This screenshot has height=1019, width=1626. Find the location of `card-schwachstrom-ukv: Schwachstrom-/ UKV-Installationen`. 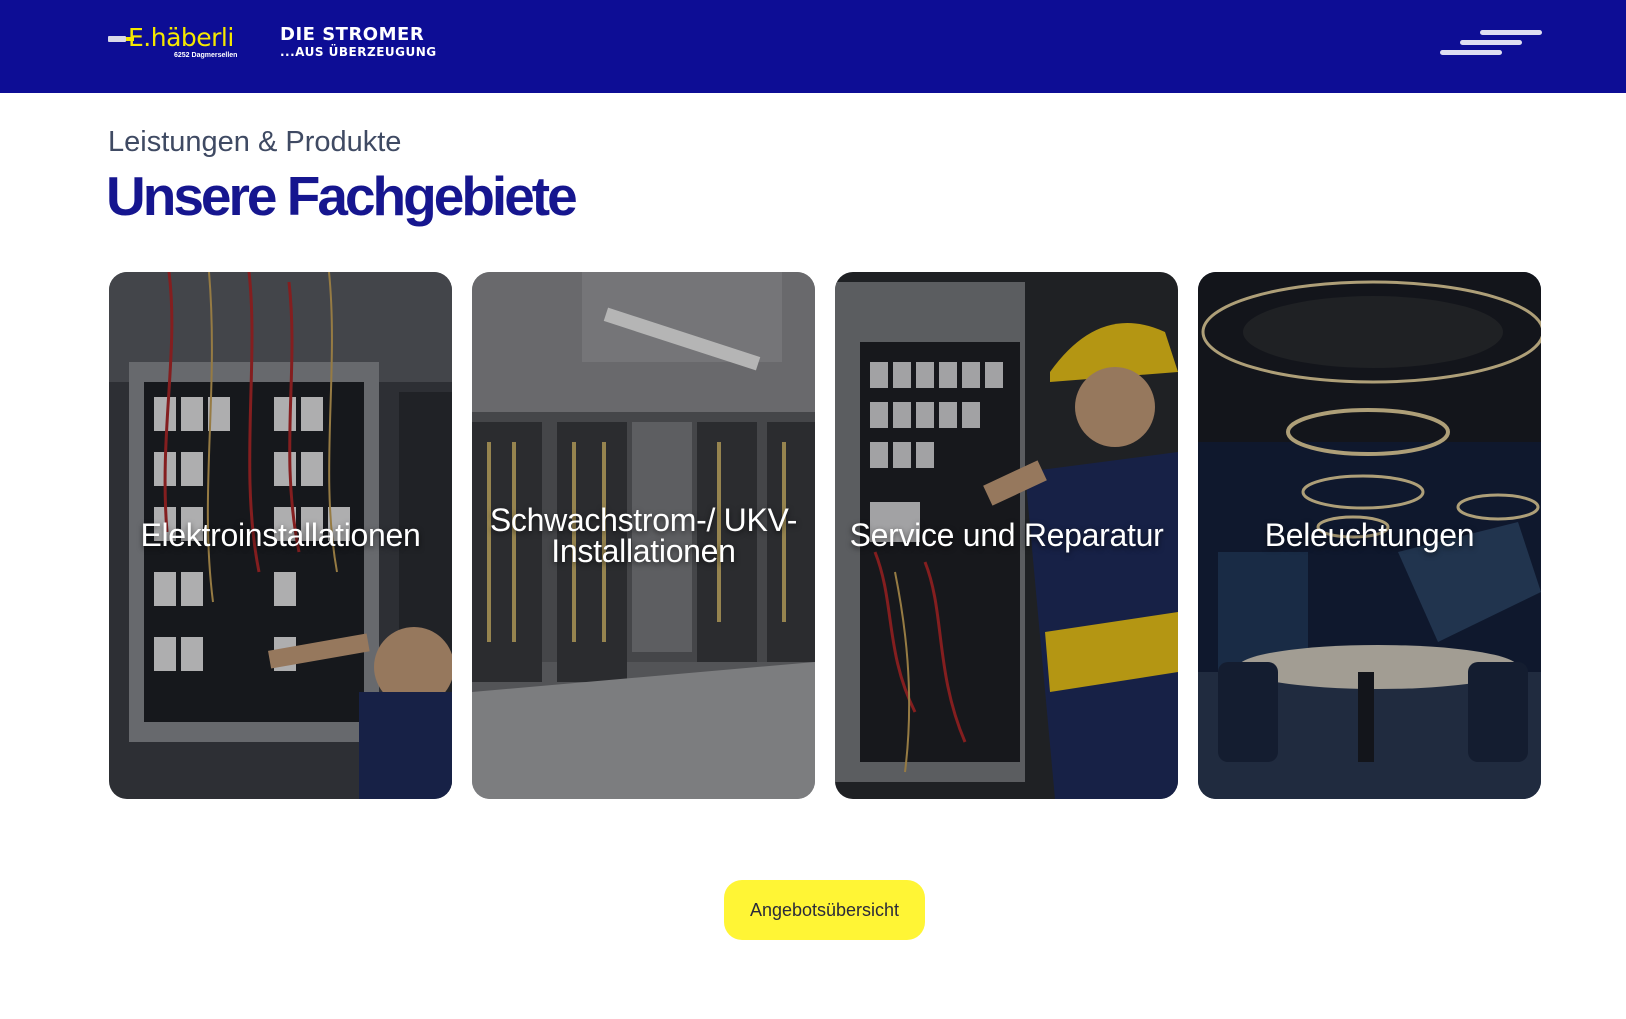

card-schwachstrom-ukv: Schwachstrom-/ UKV-Installationen is located at coordinates (643, 535).